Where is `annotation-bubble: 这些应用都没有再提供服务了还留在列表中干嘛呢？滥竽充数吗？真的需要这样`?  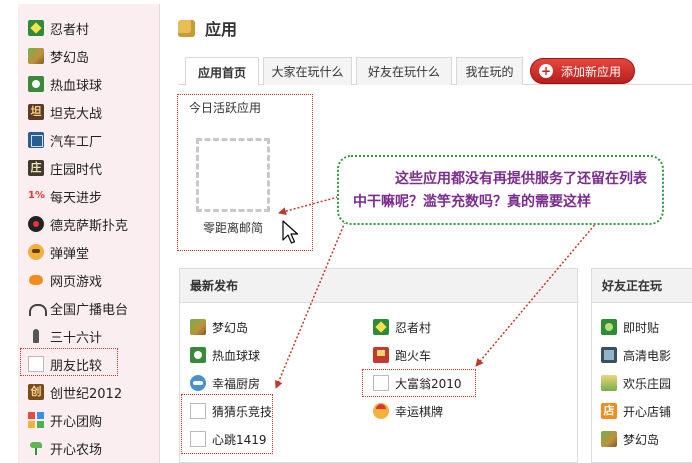
annotation-bubble: 这些应用都没有再提供服务了还留在列表中干嘛呢？滥竽充数吗？真的需要这样 is located at coordinates (500, 190).